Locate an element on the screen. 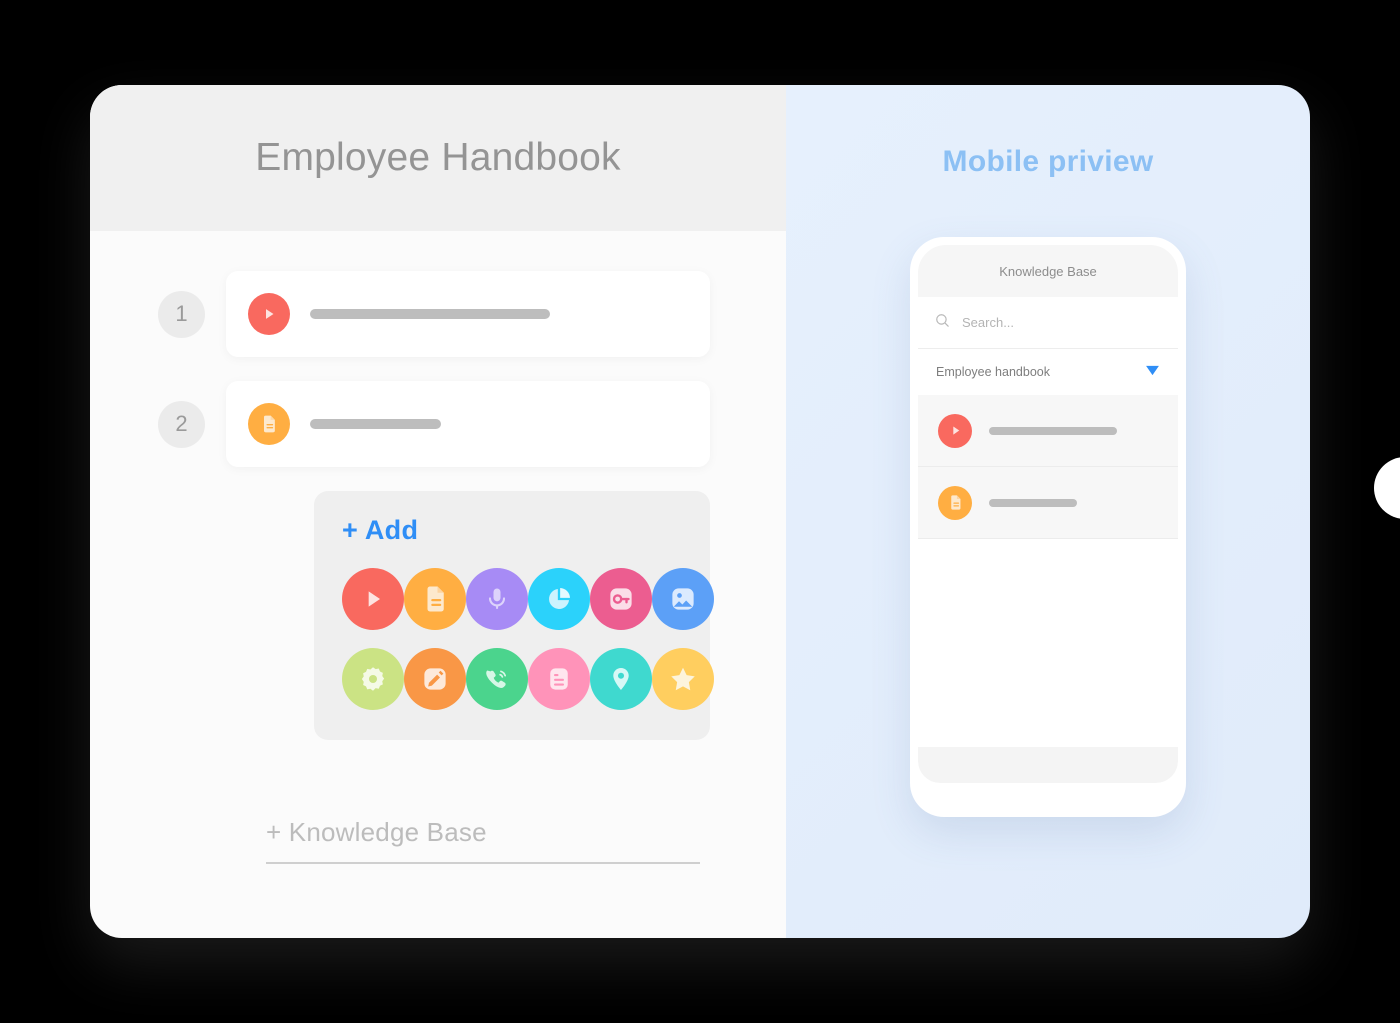  gear-icon is located at coordinates (373, 679).